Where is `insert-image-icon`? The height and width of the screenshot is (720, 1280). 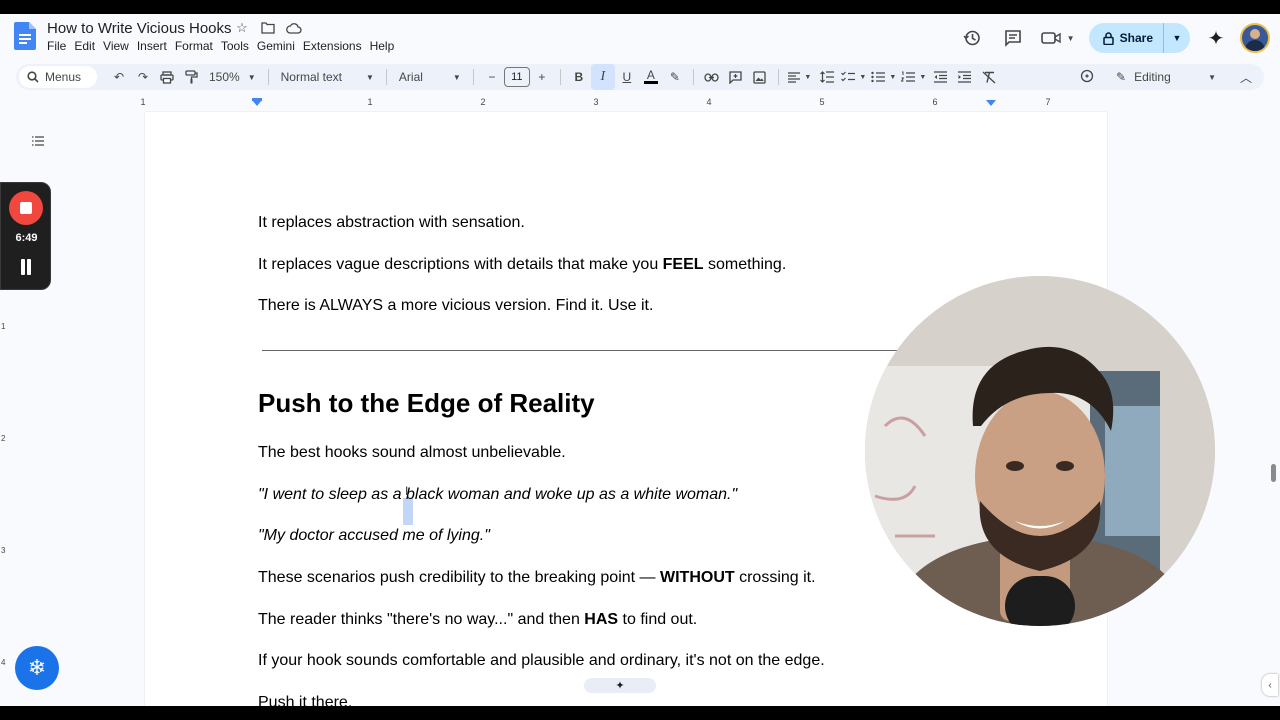
insert-image-icon is located at coordinates (760, 77).